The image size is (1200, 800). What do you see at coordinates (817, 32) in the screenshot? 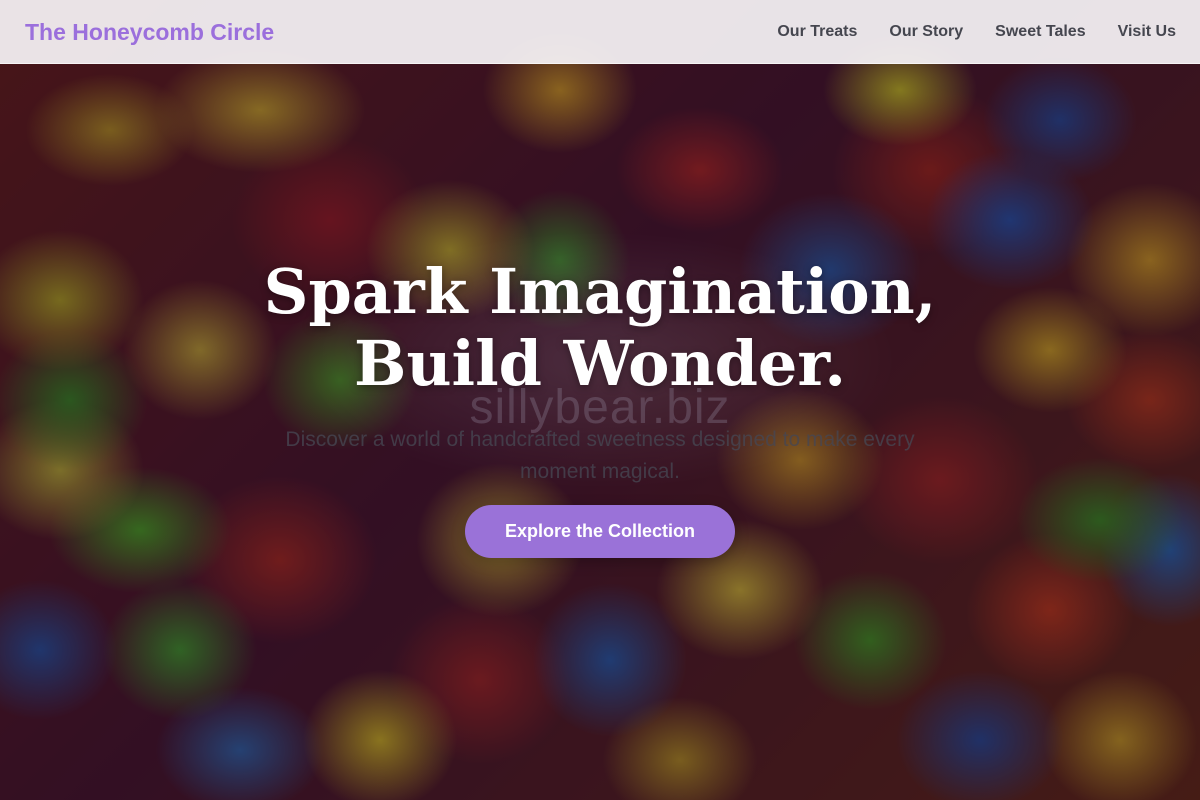
I see `nav-link-our-treats: Our Treats` at bounding box center [817, 32].